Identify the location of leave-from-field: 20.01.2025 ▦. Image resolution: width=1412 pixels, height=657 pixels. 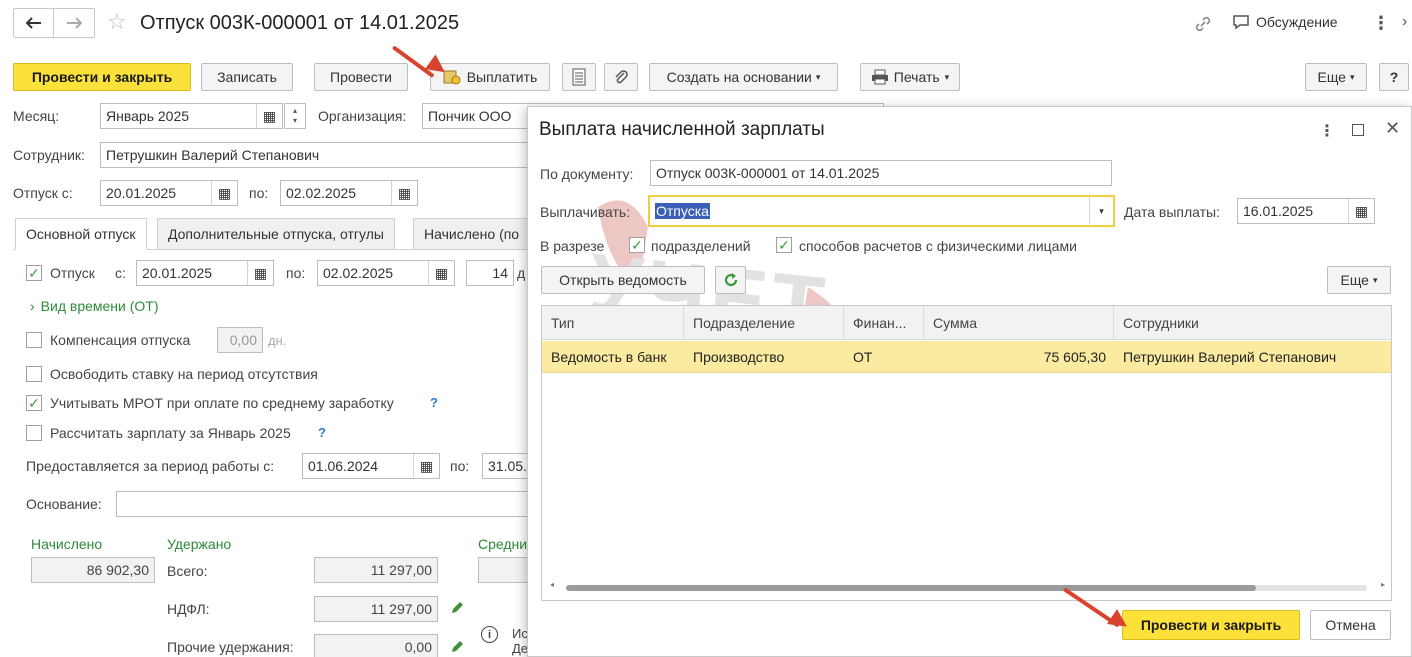
(169, 193).